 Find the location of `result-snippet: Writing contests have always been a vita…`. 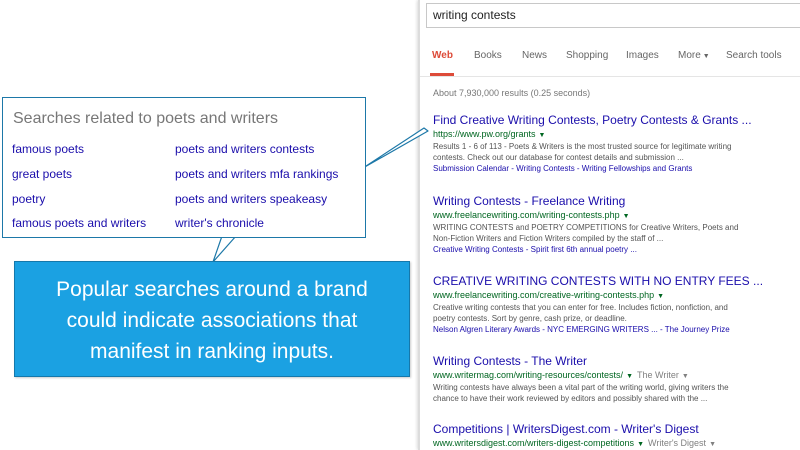

result-snippet: Writing contests have always been a vita… is located at coordinates (613, 393).